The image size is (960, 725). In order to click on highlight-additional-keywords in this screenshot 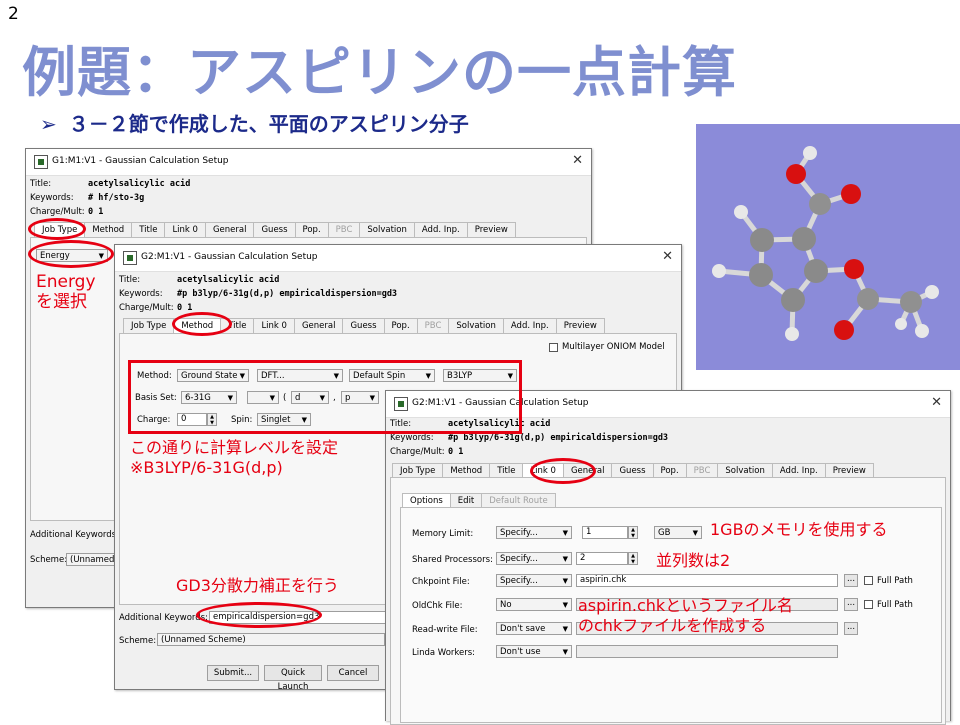, I will do `click(259, 615)`.